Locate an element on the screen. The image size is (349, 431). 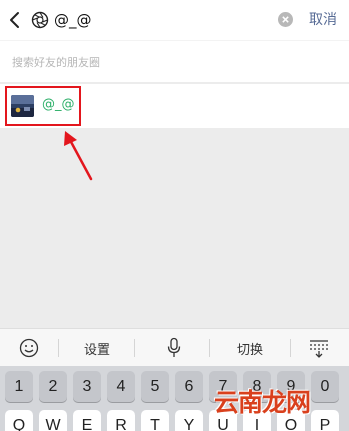
moments-aperture-icon is located at coordinates (40, 20).